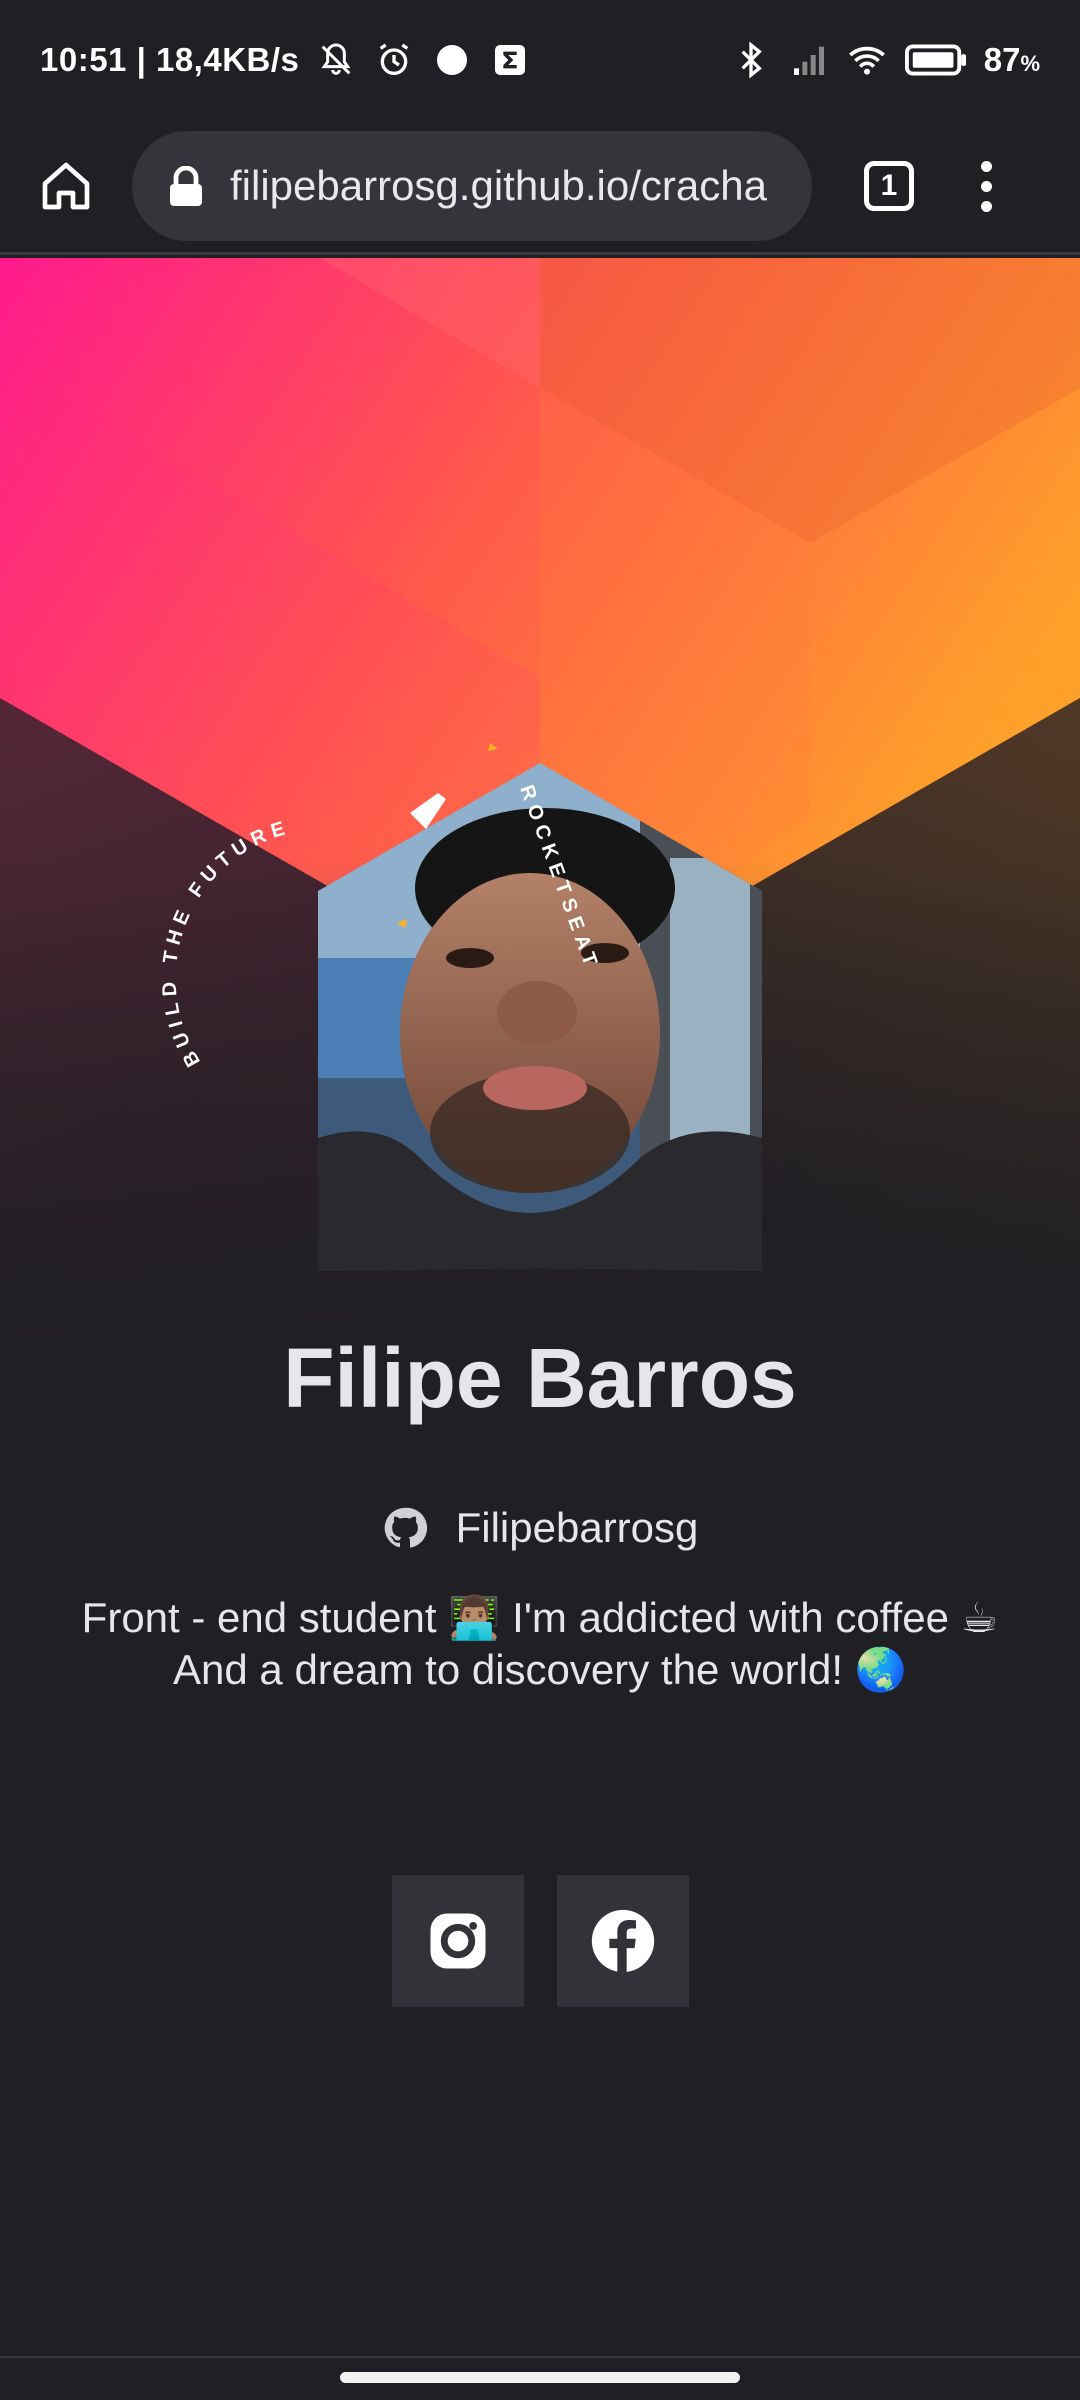 The height and width of the screenshot is (2400, 1080). I want to click on facebook-icon, so click(623, 1941).